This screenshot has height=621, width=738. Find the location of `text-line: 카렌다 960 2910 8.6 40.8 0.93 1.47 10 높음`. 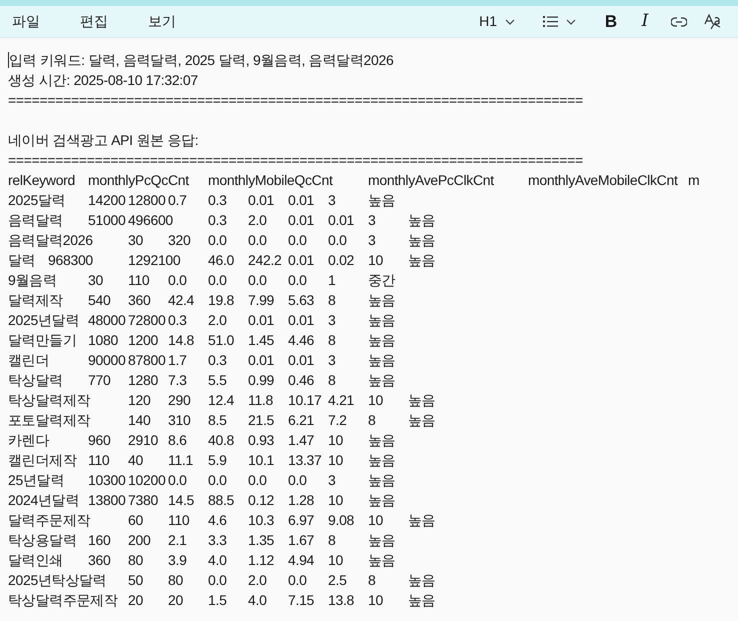

text-line: 카렌다 960 2910 8.6 40.8 0.93 1.47 10 높음 is located at coordinates (202, 440).